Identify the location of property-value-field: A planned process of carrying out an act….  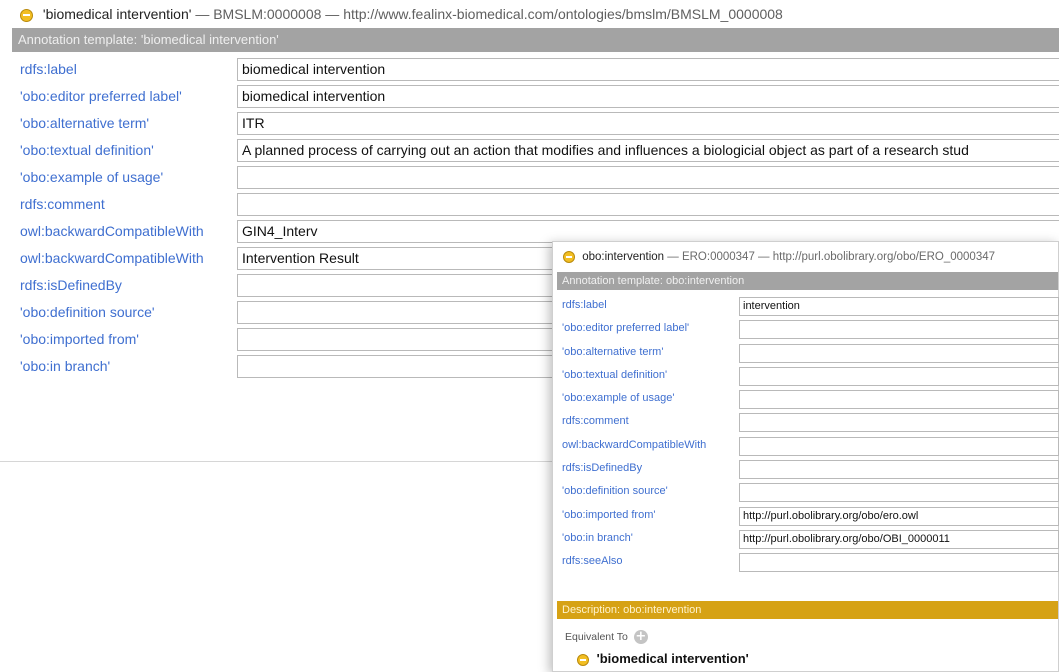
(648, 150).